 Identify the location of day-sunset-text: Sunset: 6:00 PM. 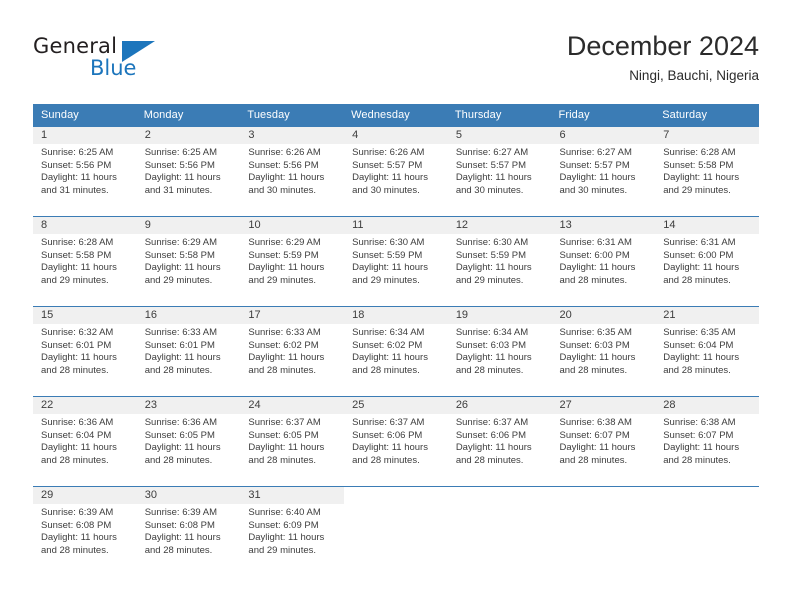
(594, 255).